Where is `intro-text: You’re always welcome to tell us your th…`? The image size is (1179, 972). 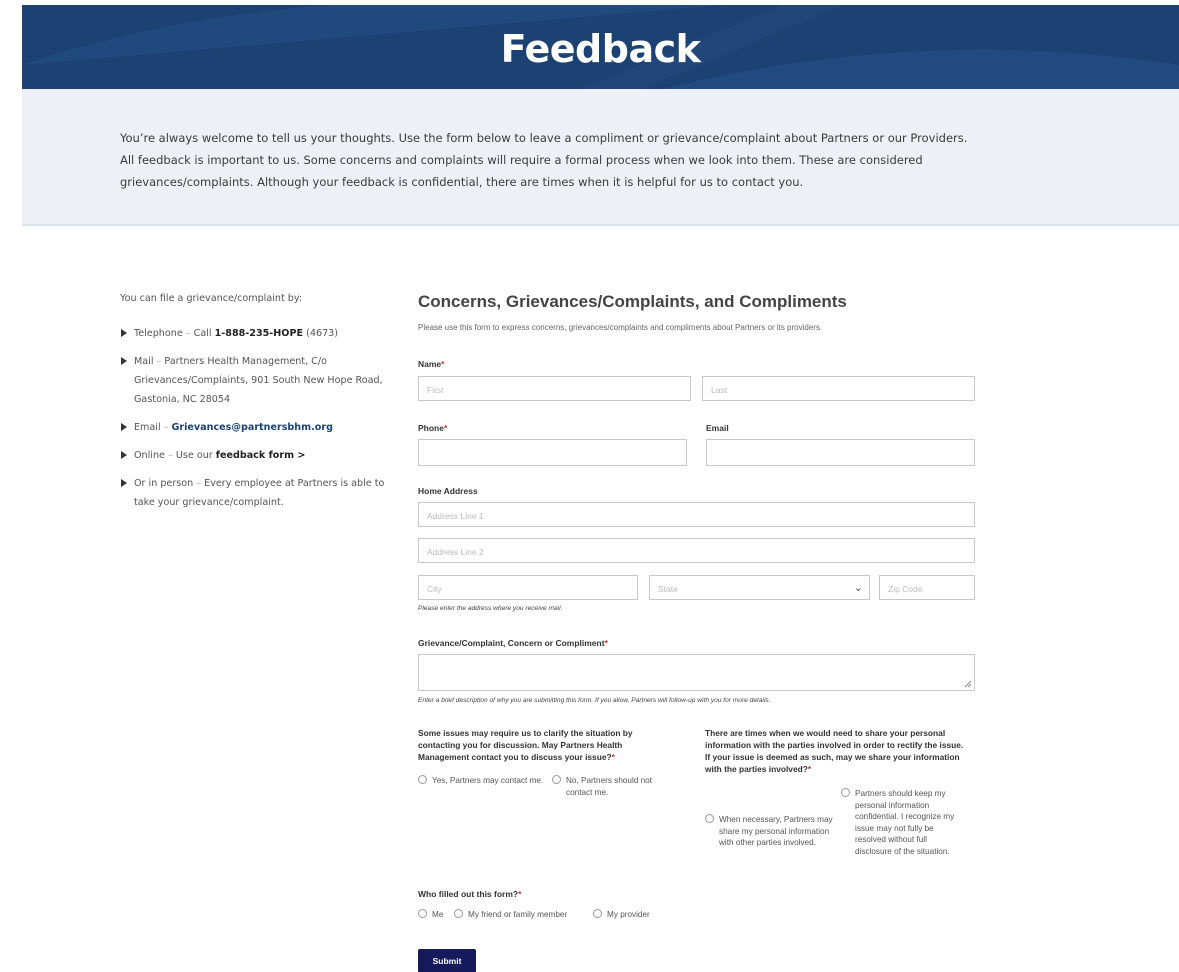
intro-text: You’re always welcome to tell us your th… is located at coordinates (544, 160).